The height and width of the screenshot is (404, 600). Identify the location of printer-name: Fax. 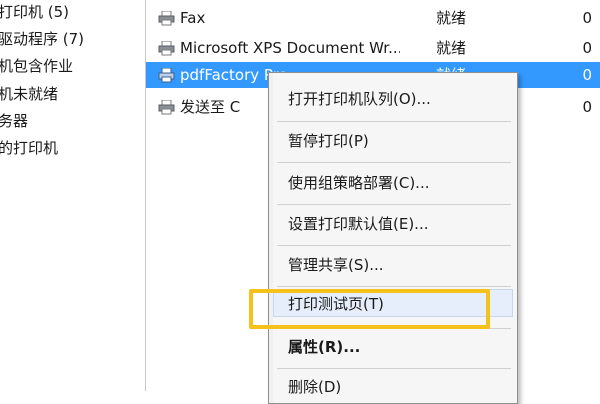
(193, 18).